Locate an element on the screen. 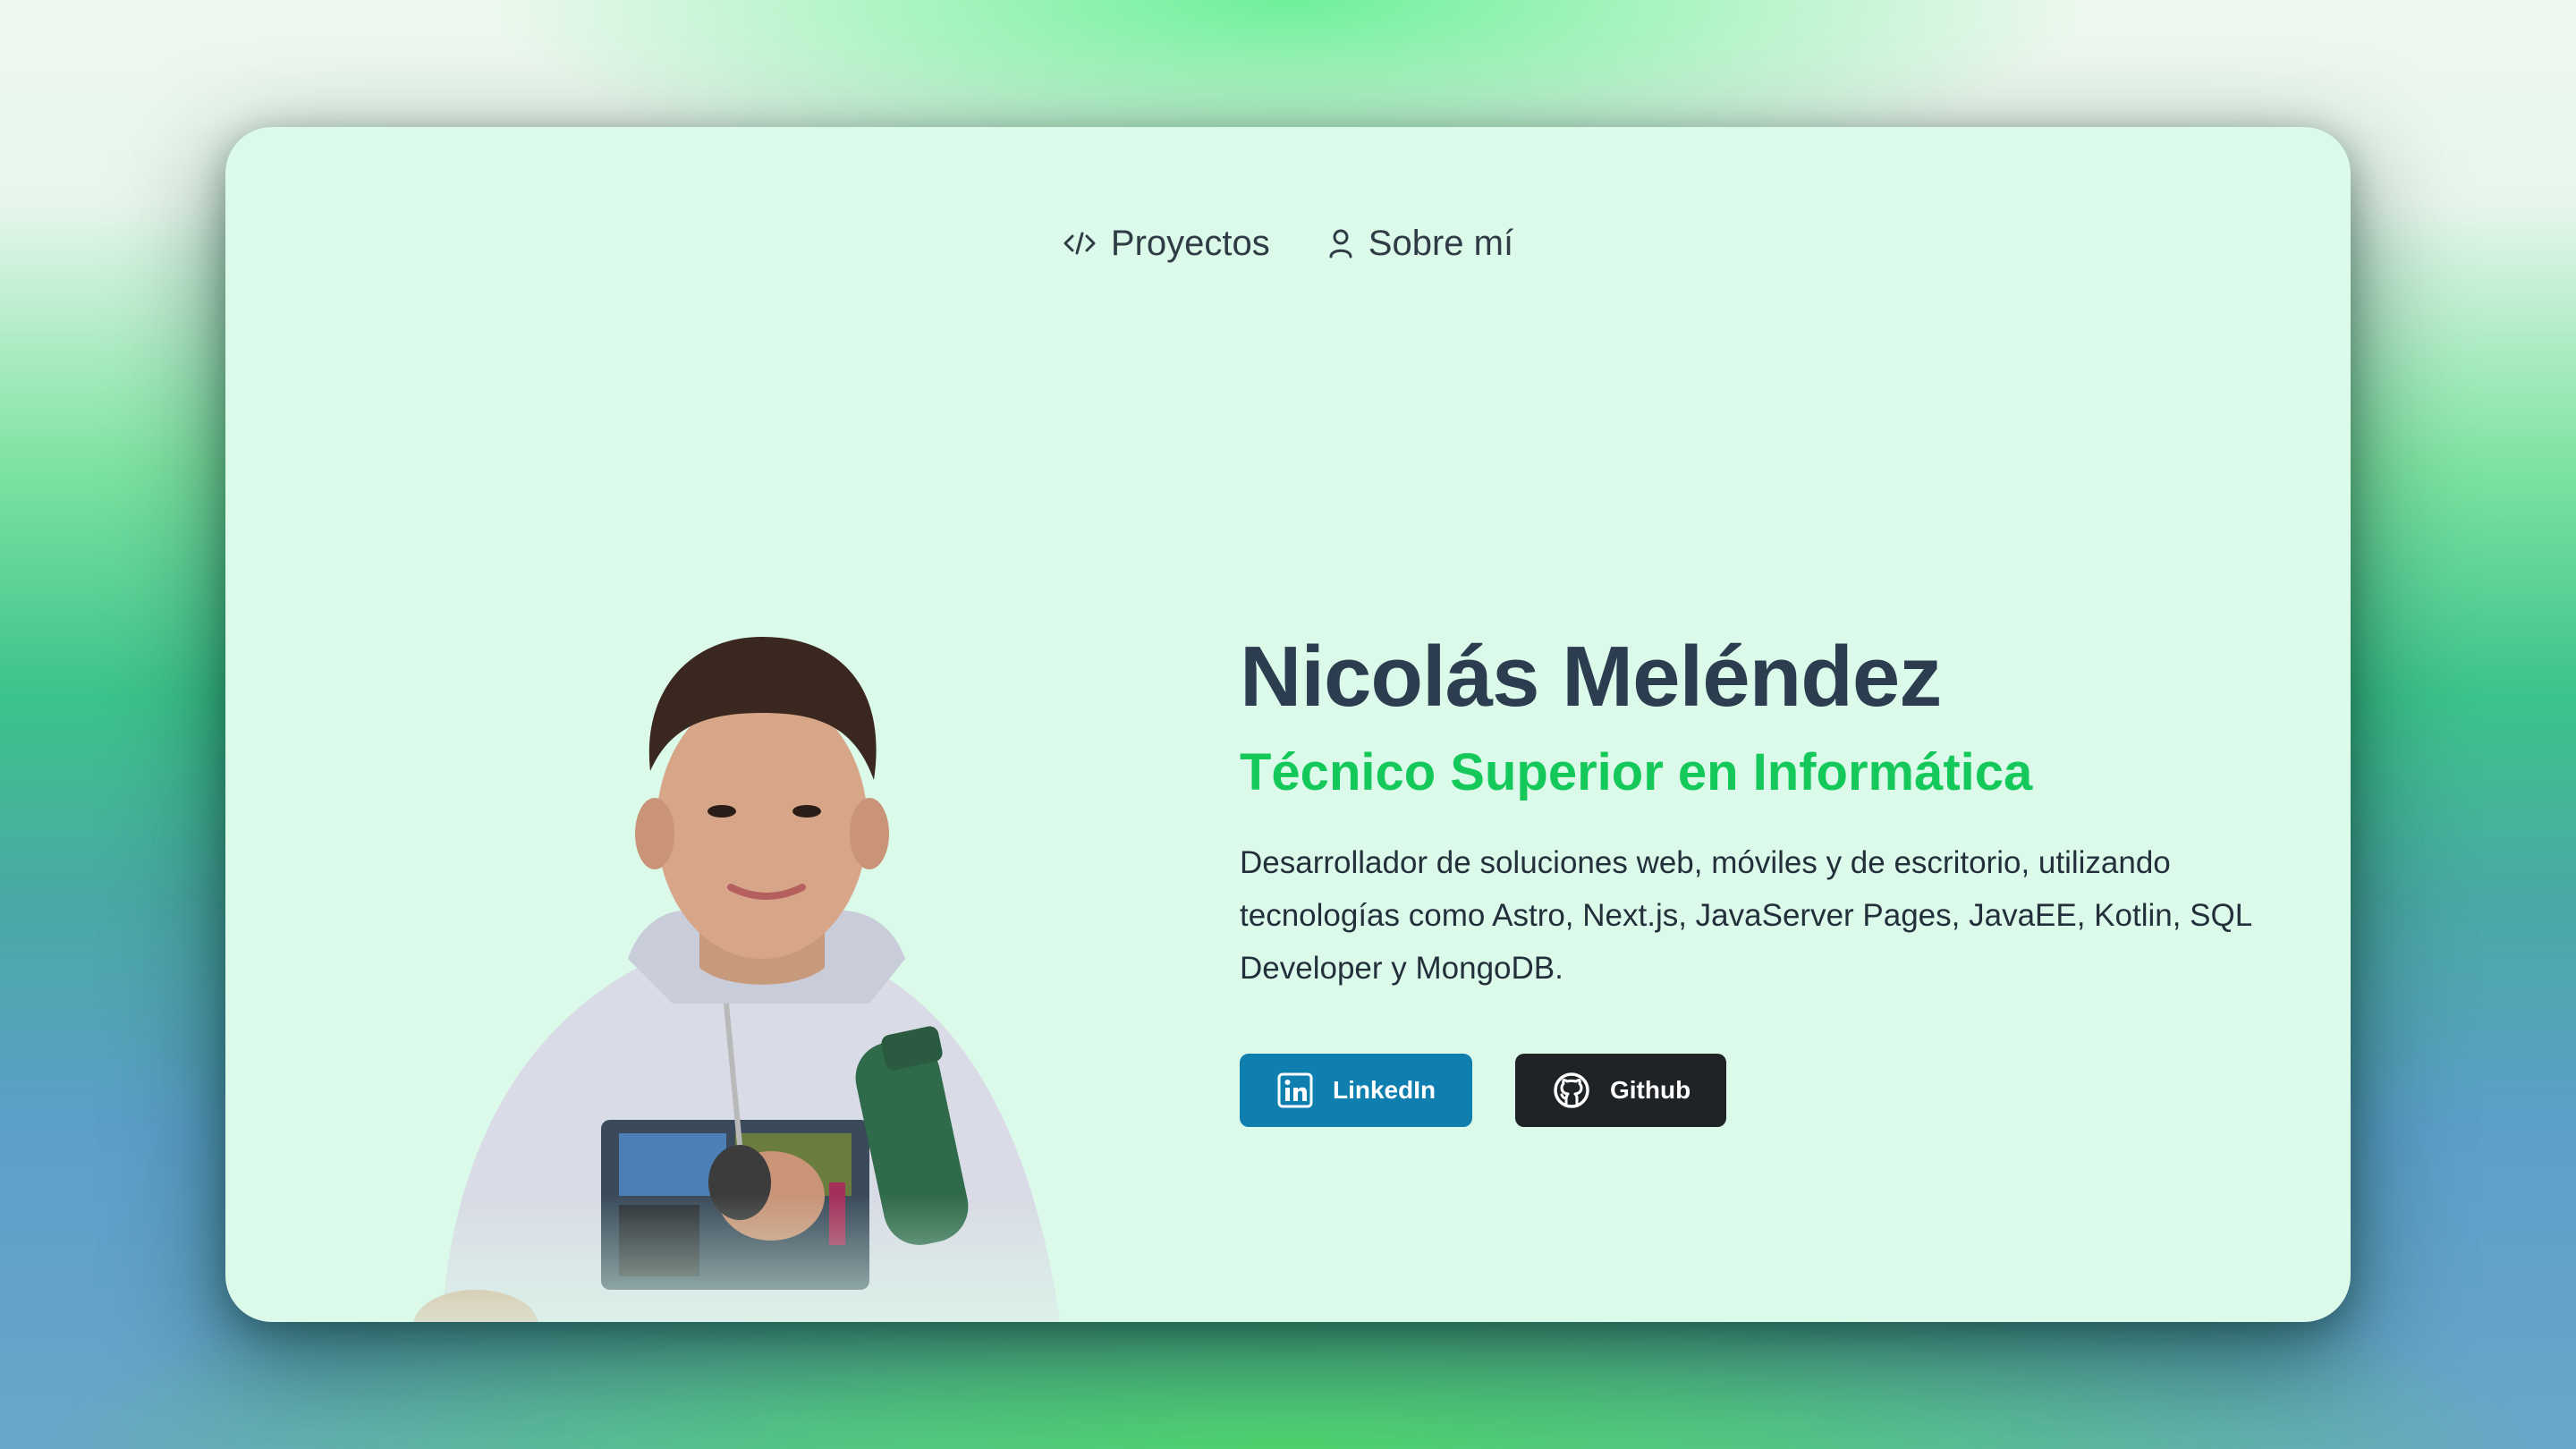  github-button: Github is located at coordinates (1620, 1090).